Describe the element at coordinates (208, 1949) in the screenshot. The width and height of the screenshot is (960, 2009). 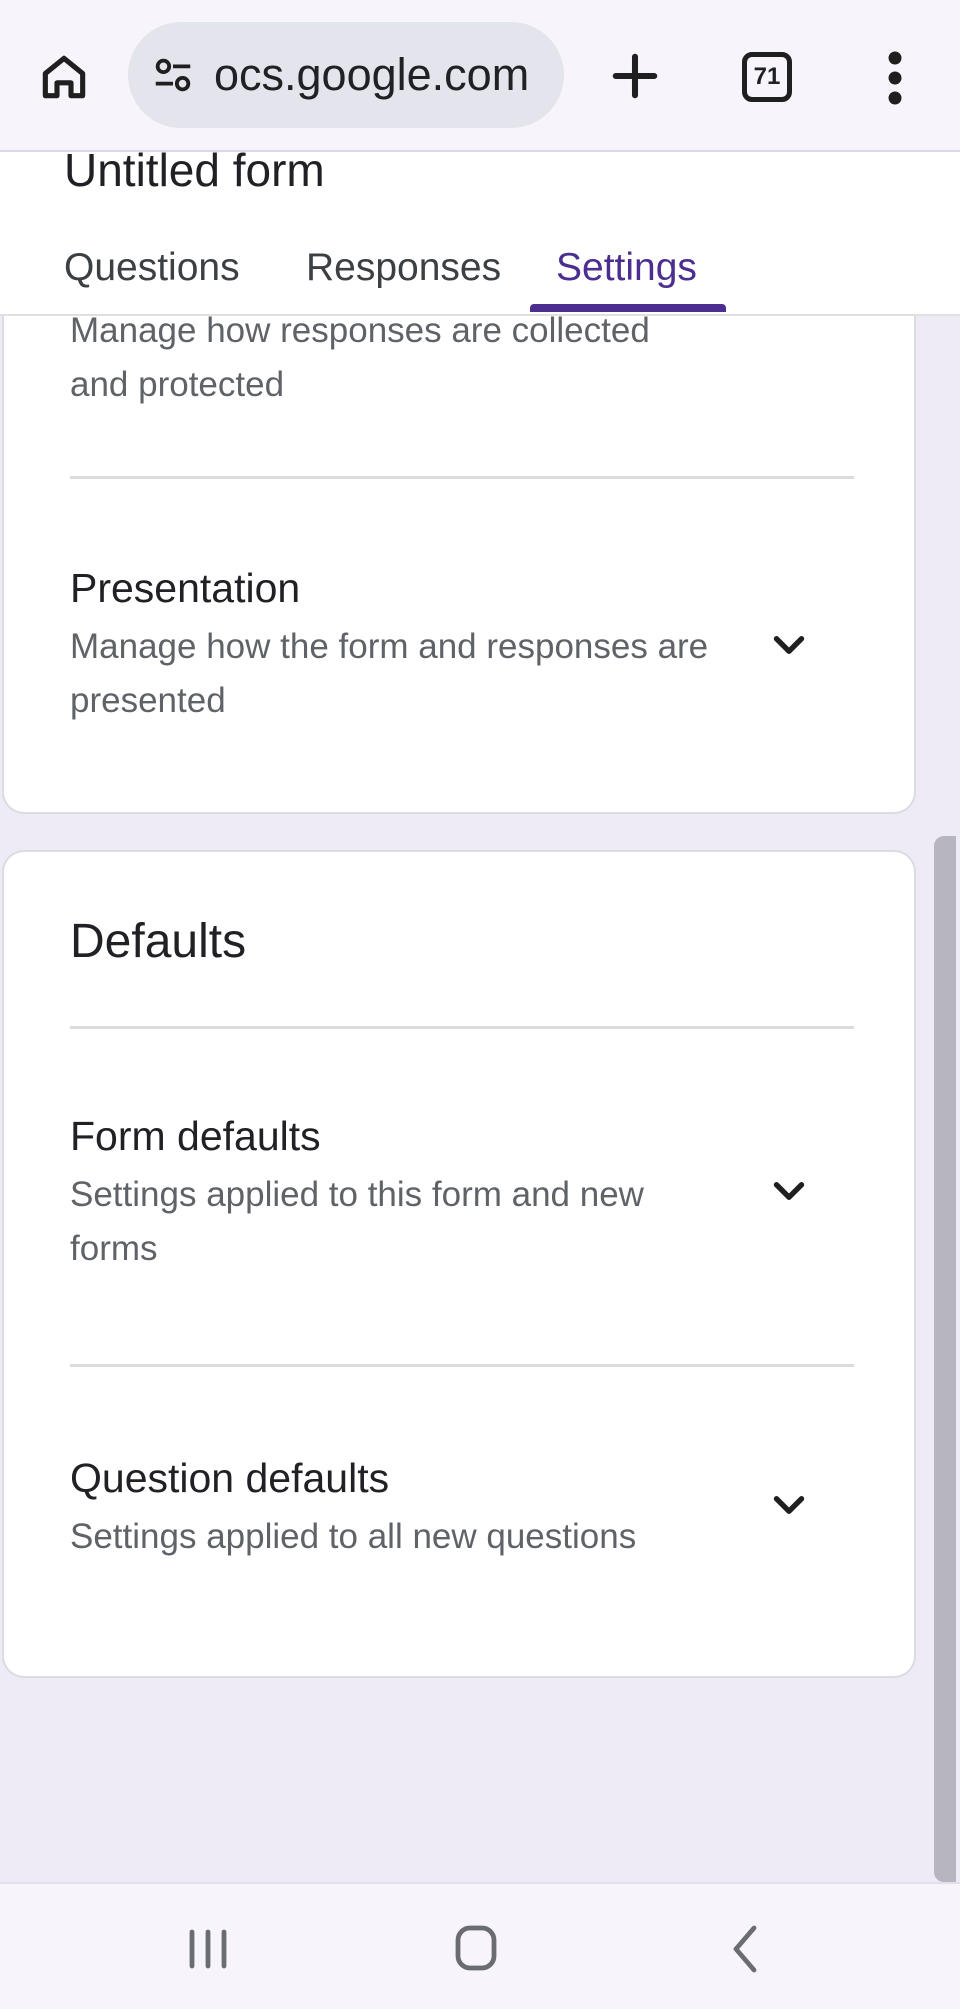
I see `recent-apps-icon` at that location.